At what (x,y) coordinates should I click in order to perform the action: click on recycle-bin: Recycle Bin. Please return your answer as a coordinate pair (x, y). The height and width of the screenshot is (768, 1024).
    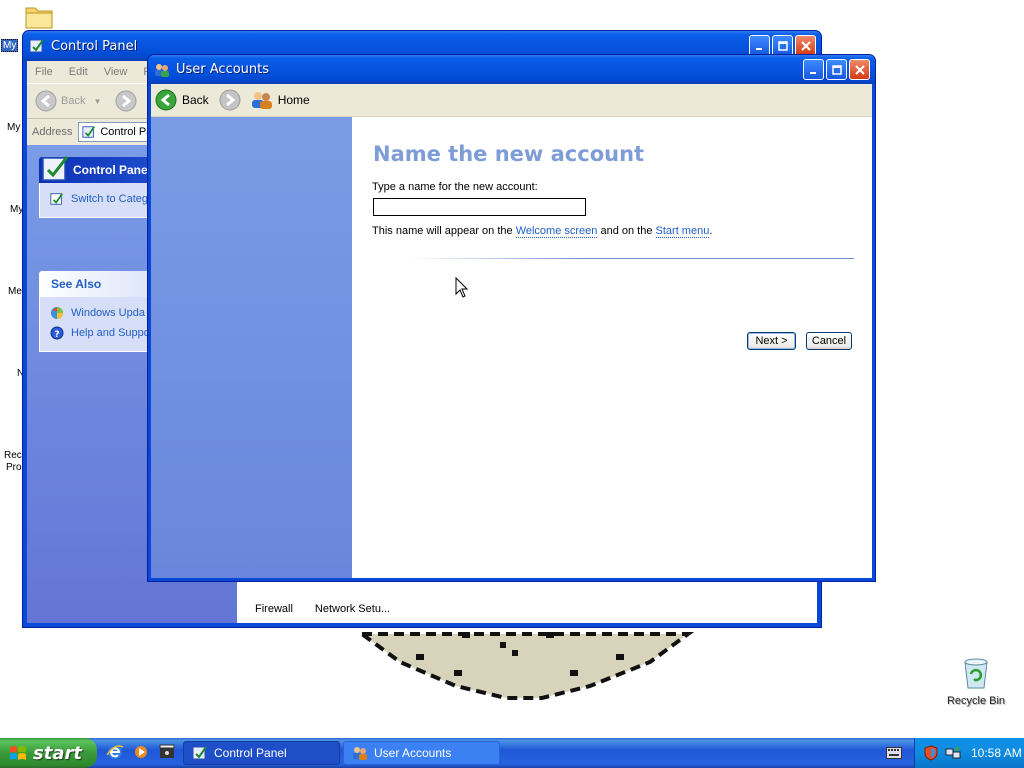
    Looking at the image, I should click on (976, 681).